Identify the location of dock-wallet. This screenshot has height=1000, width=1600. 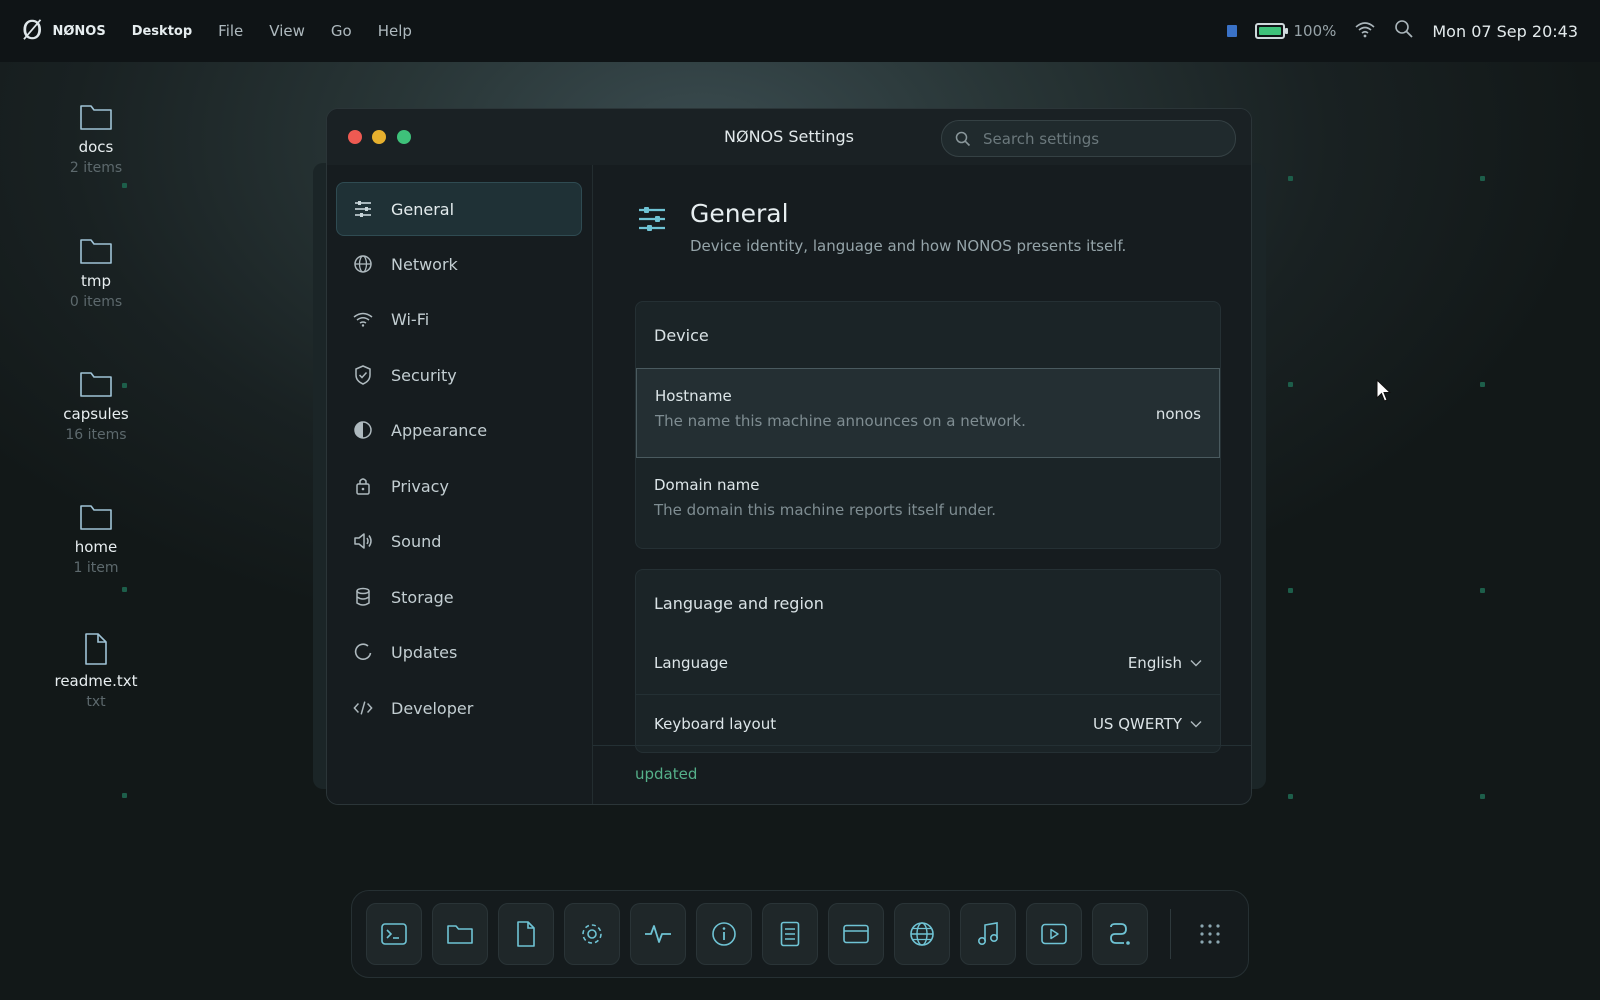
(856, 934).